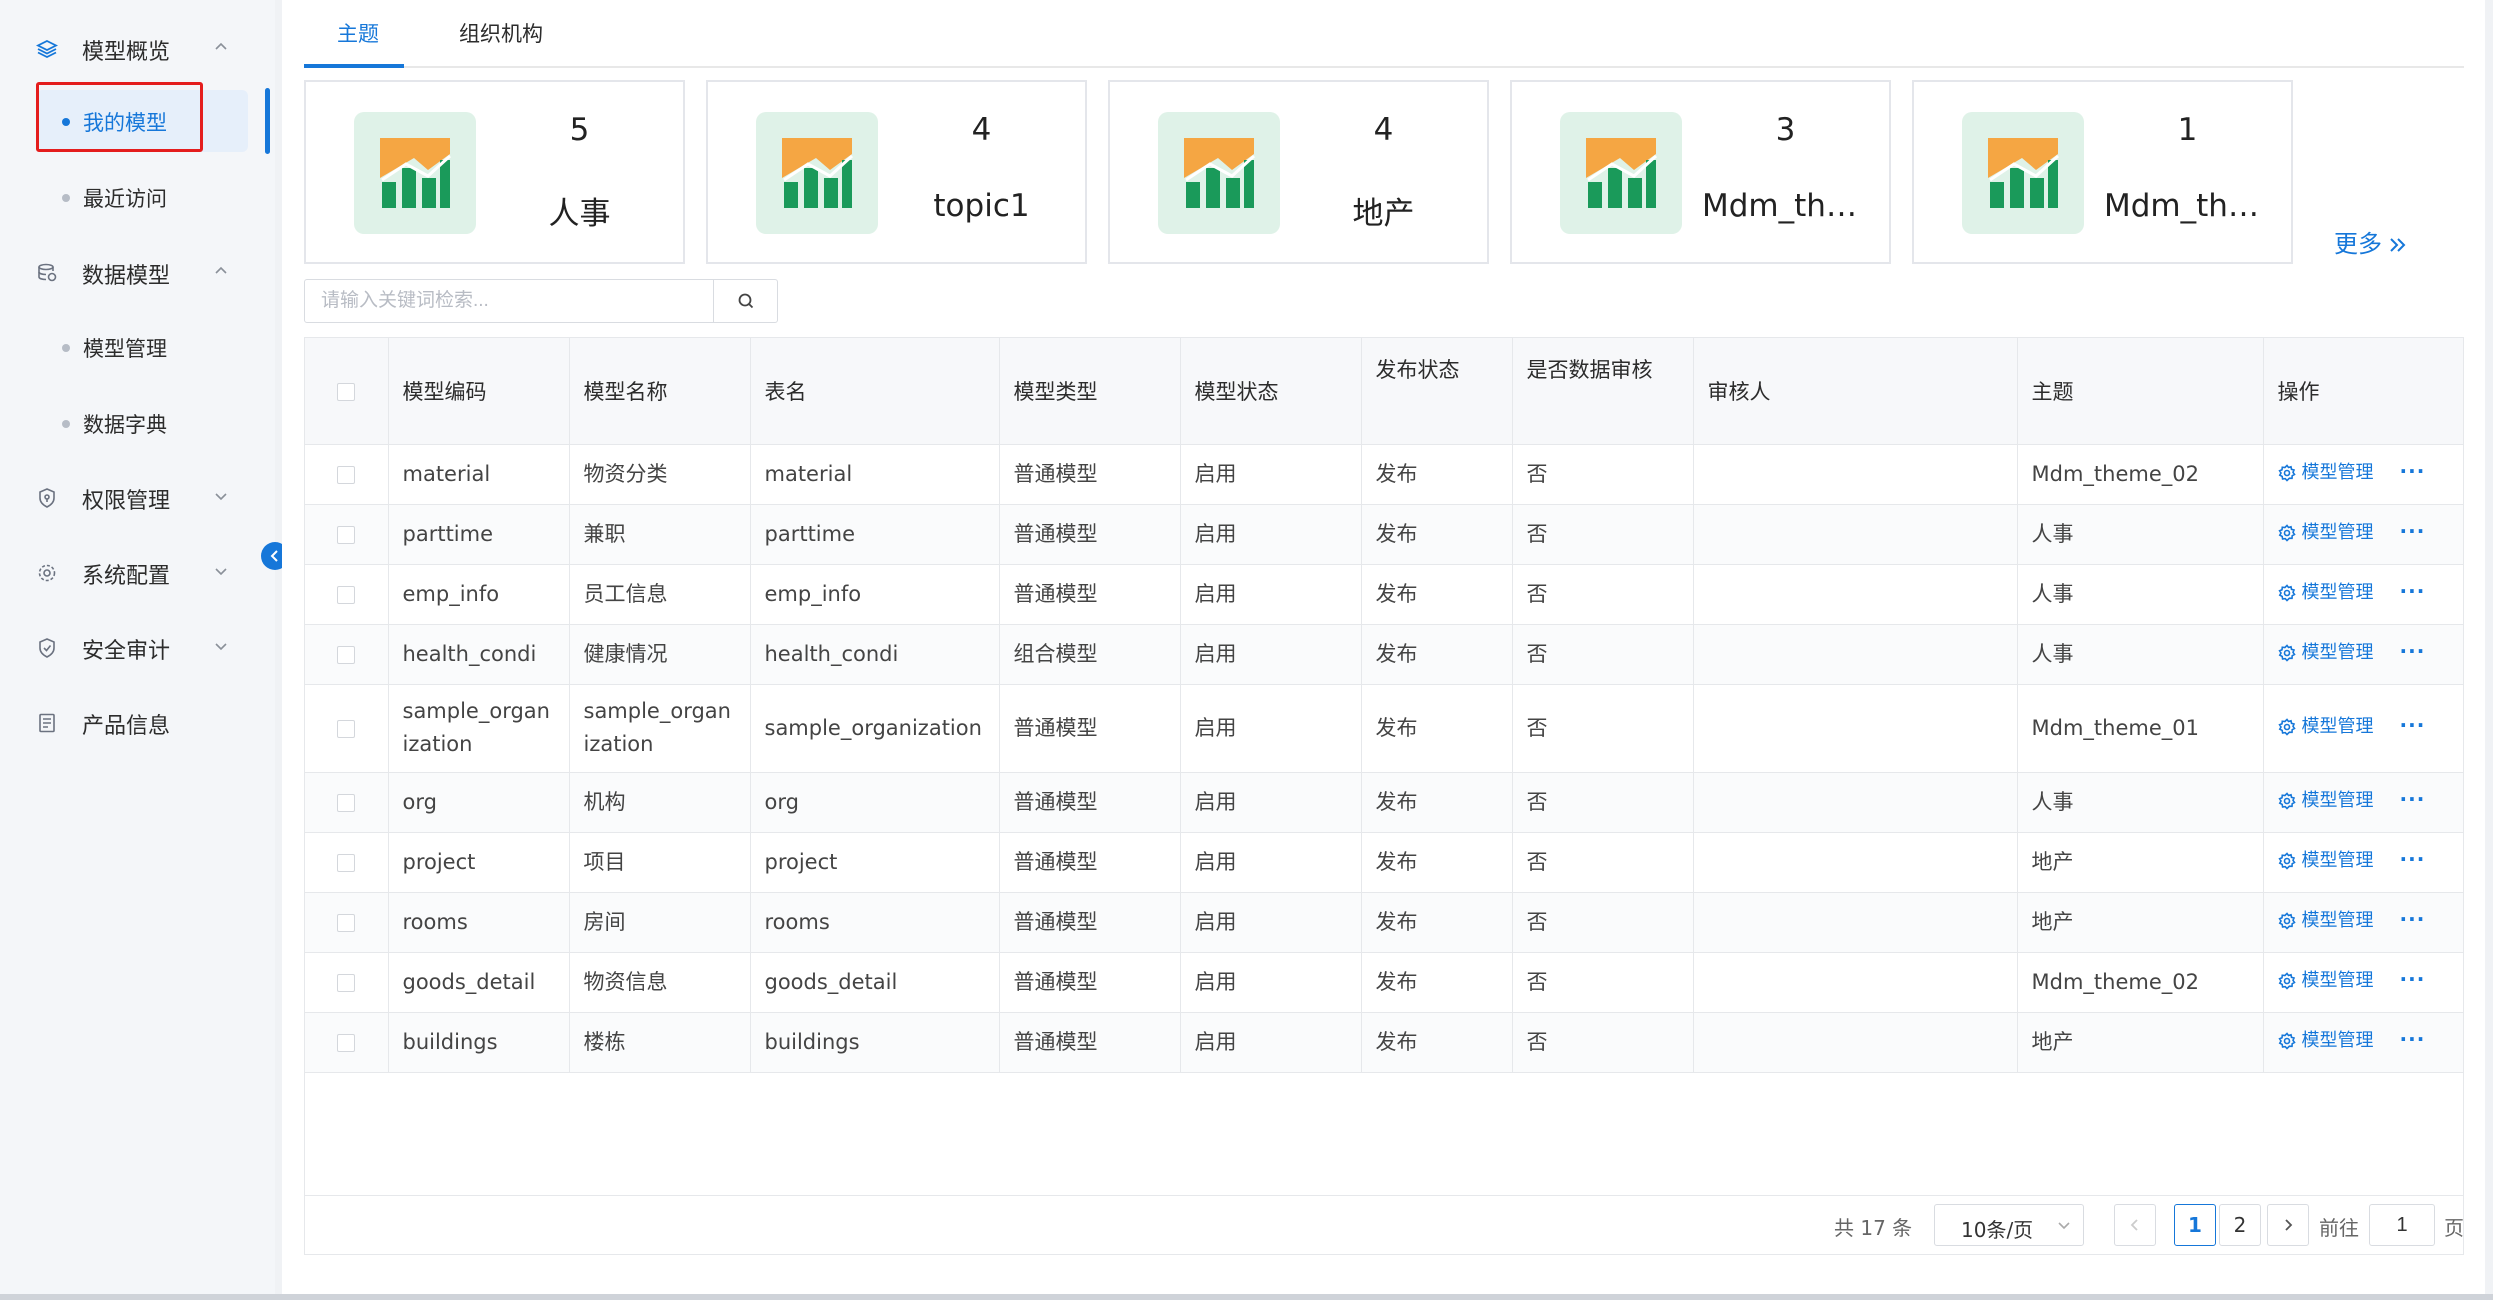 This screenshot has width=2493, height=1300. Describe the element at coordinates (137, 48) in the screenshot. I see `nav-group-model-overview: 模型概览` at that location.